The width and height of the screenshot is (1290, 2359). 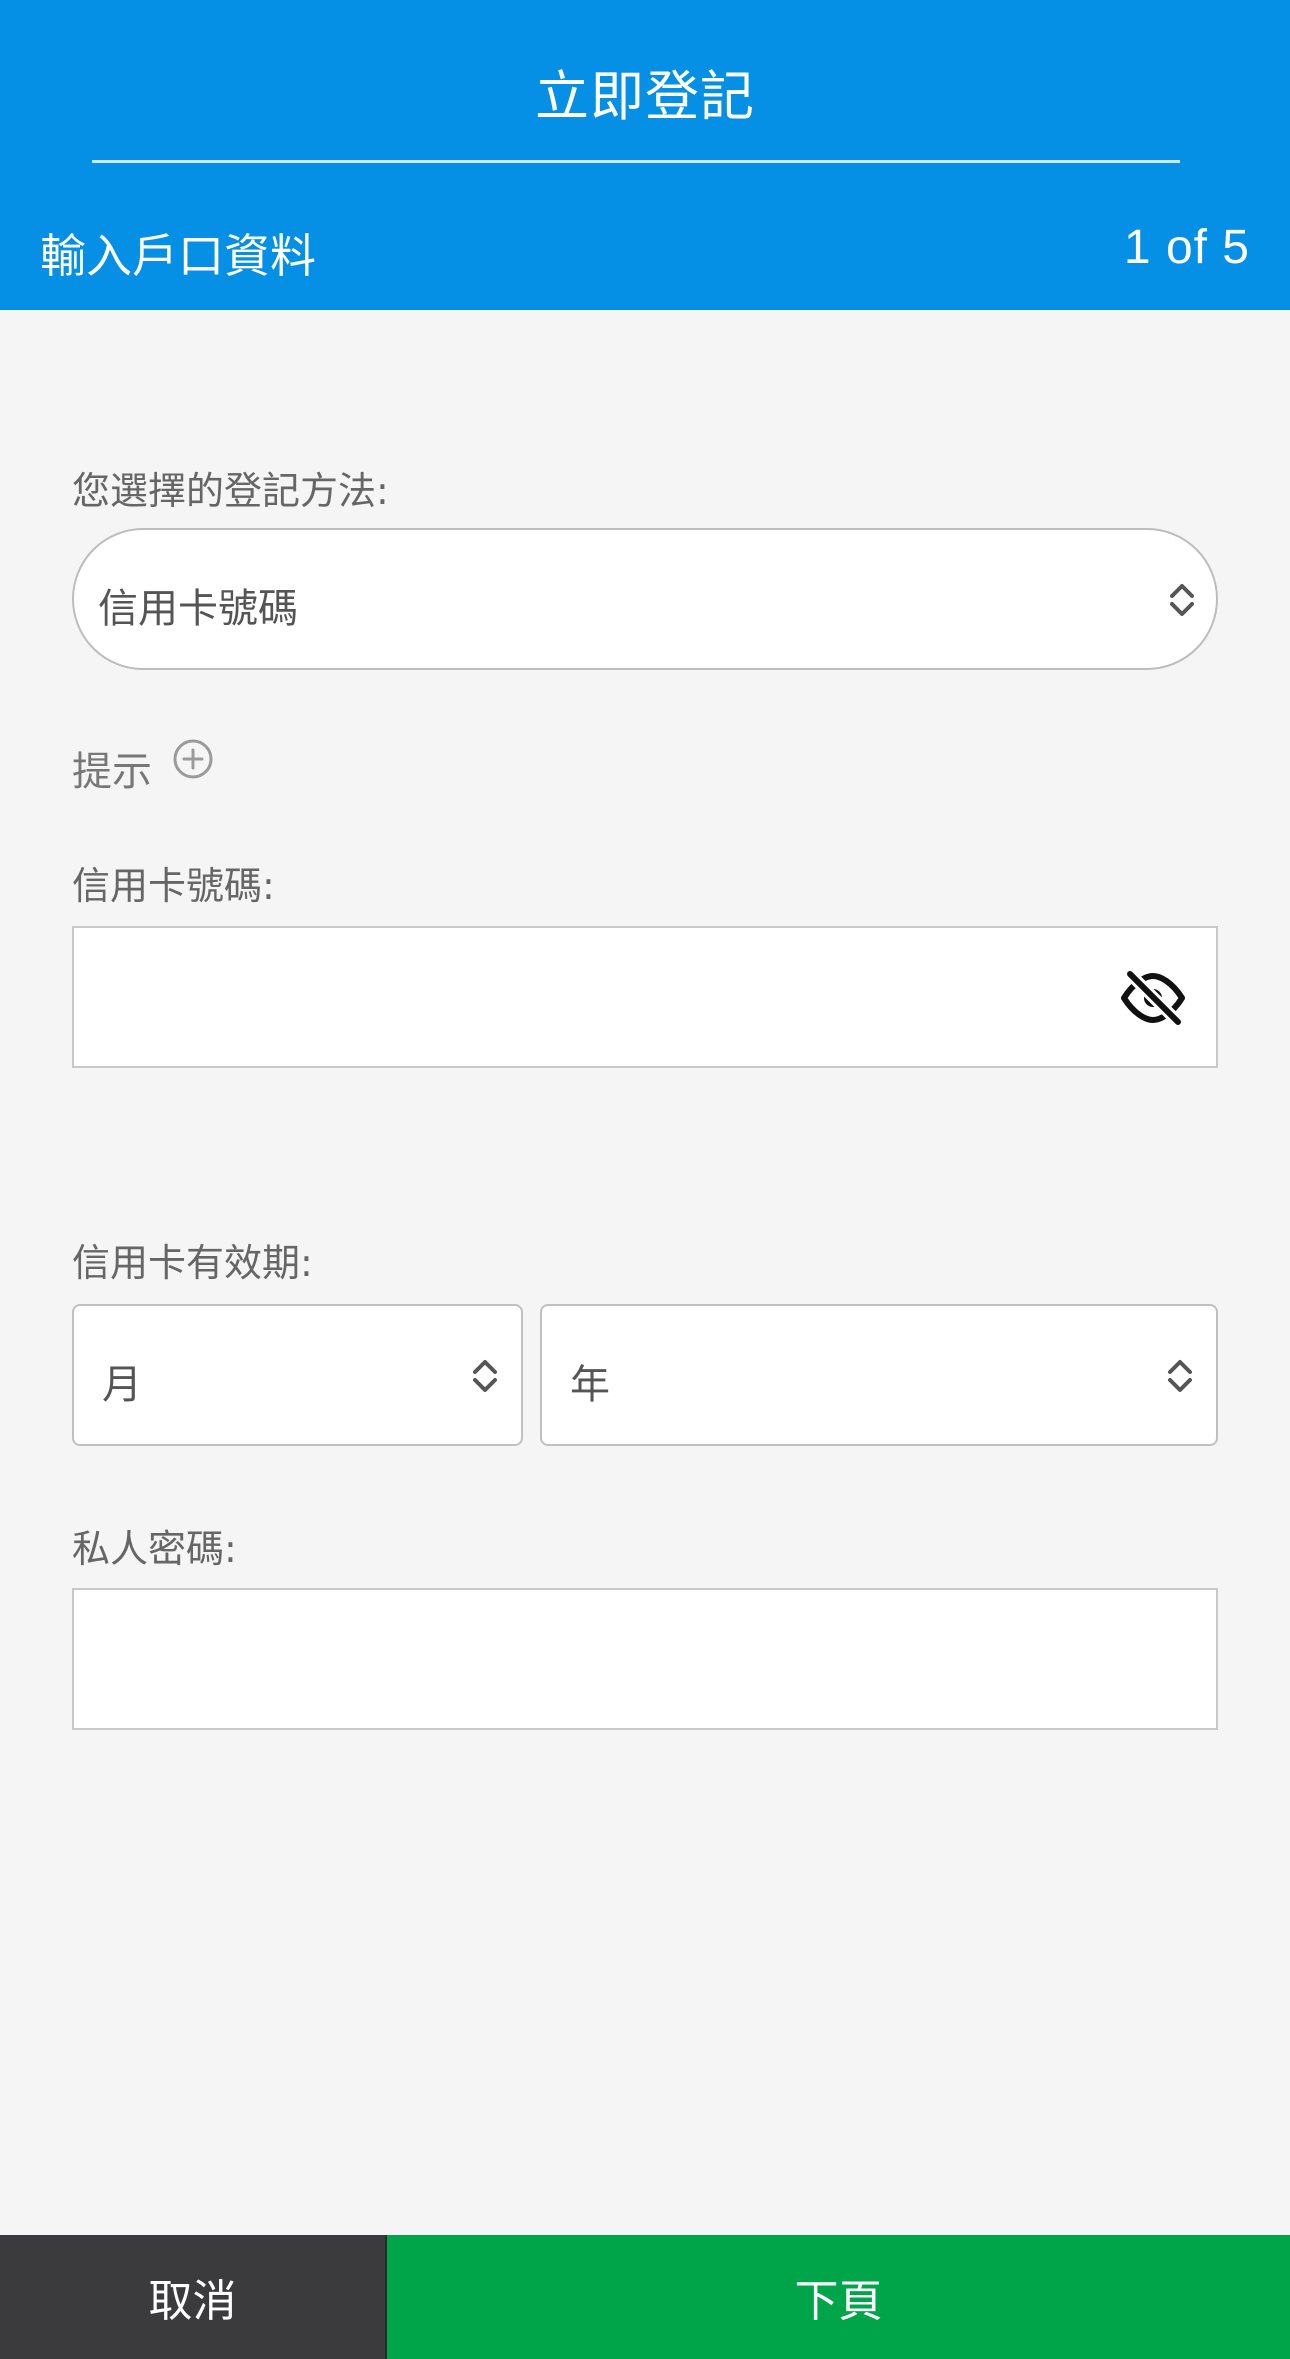 What do you see at coordinates (193, 2297) in the screenshot?
I see `cancel-button: 取消` at bounding box center [193, 2297].